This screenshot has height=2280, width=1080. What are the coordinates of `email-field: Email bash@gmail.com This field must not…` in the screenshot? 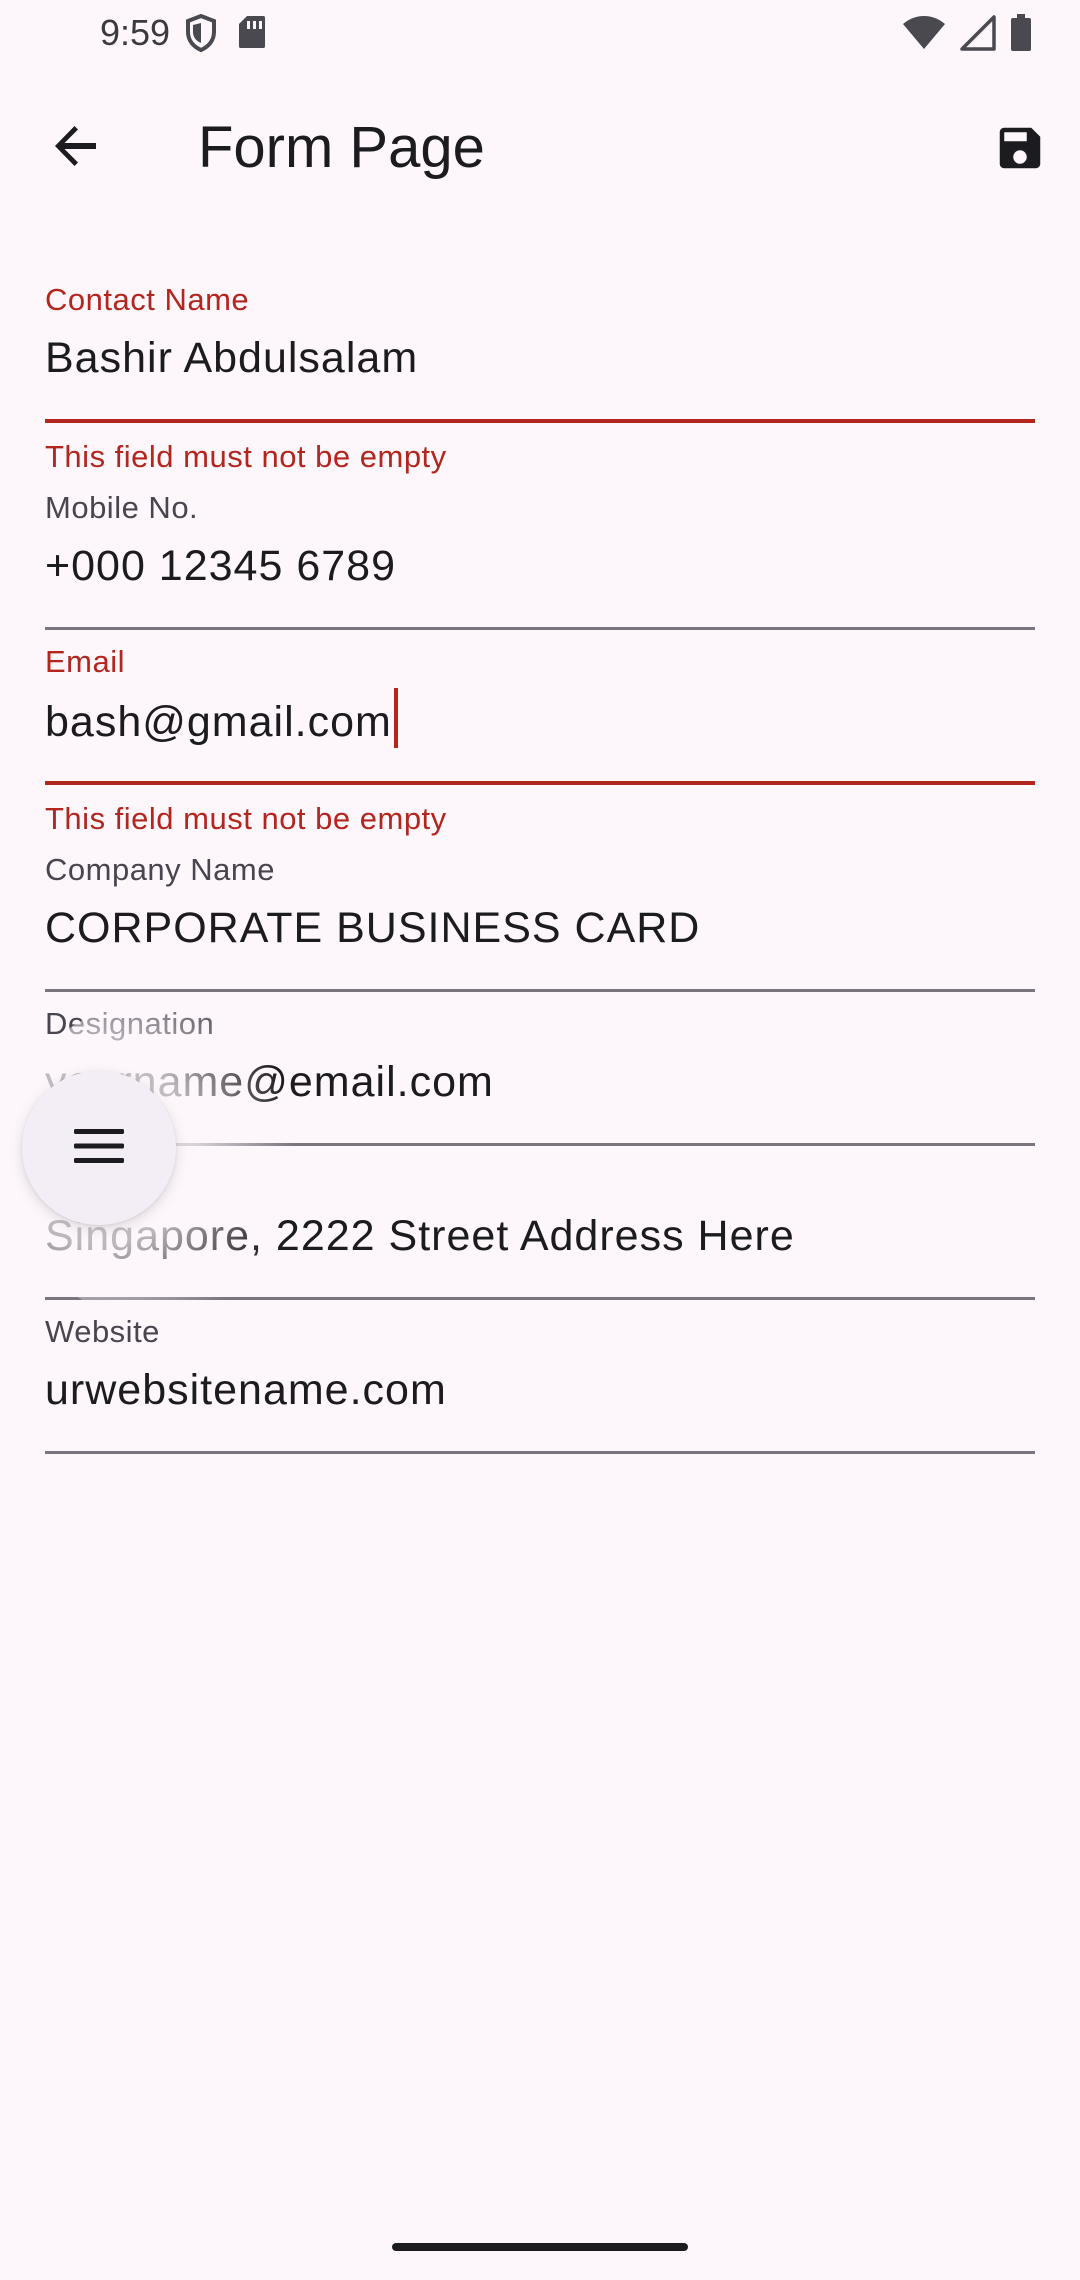 It's located at (540, 746).